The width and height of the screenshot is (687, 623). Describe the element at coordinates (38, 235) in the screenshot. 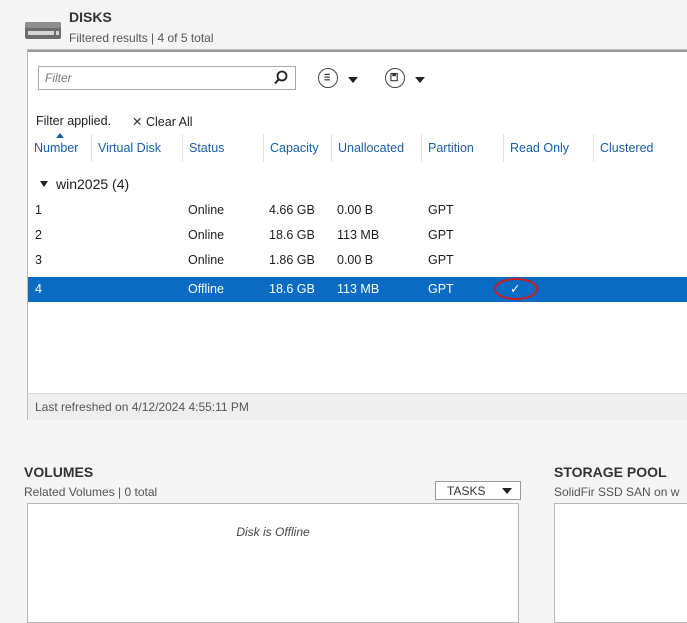

I see `cell-number: 2` at that location.